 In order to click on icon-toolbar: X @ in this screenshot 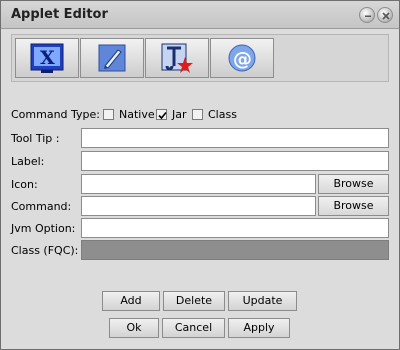, I will do `click(200, 58)`.